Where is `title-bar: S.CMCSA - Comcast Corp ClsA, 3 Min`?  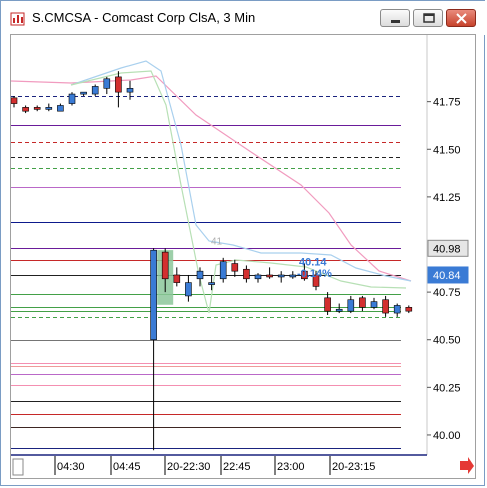 title-bar: S.CMCSA - Comcast Corp ClsA, 3 Min is located at coordinates (243, 18).